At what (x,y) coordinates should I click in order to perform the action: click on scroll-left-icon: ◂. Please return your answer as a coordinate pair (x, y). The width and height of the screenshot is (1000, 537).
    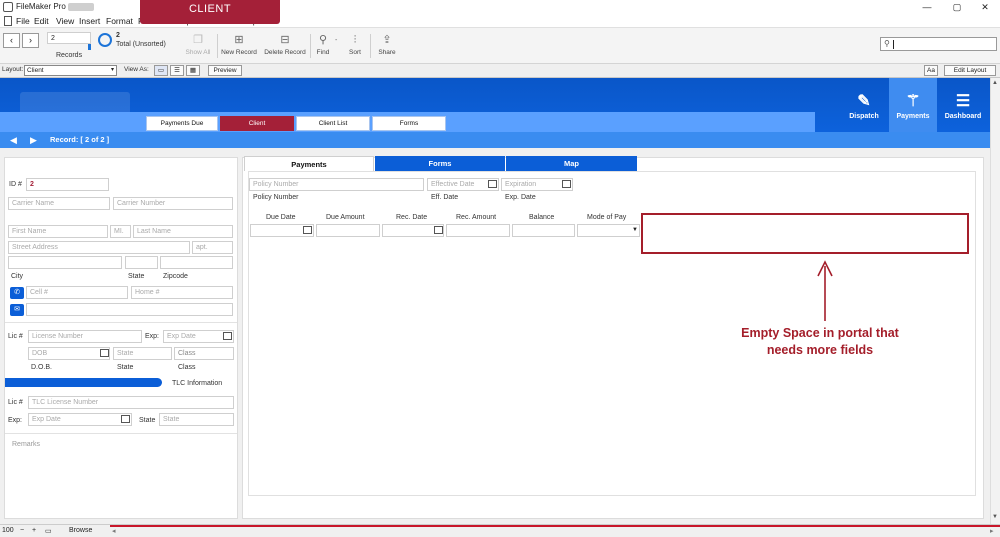
    Looking at the image, I should click on (114, 531).